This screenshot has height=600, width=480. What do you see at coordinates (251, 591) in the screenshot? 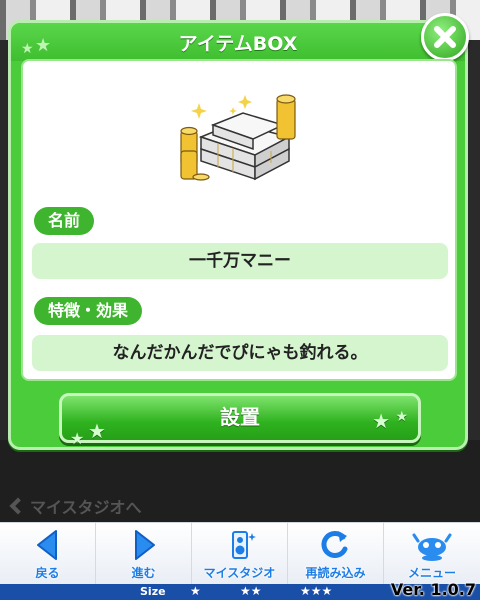
I see `size-medium-button: ★★` at bounding box center [251, 591].